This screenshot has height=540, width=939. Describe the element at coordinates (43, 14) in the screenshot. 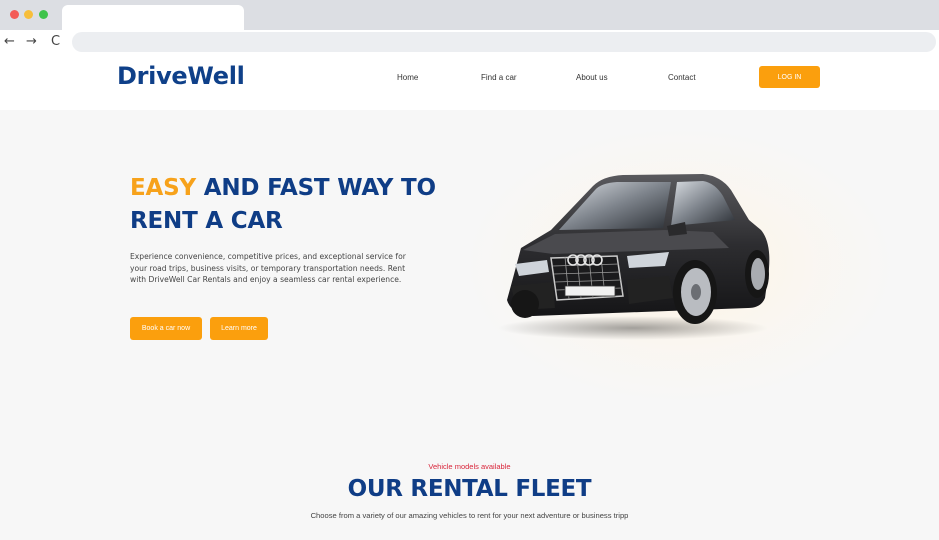

I see `maximize-window-icon` at that location.